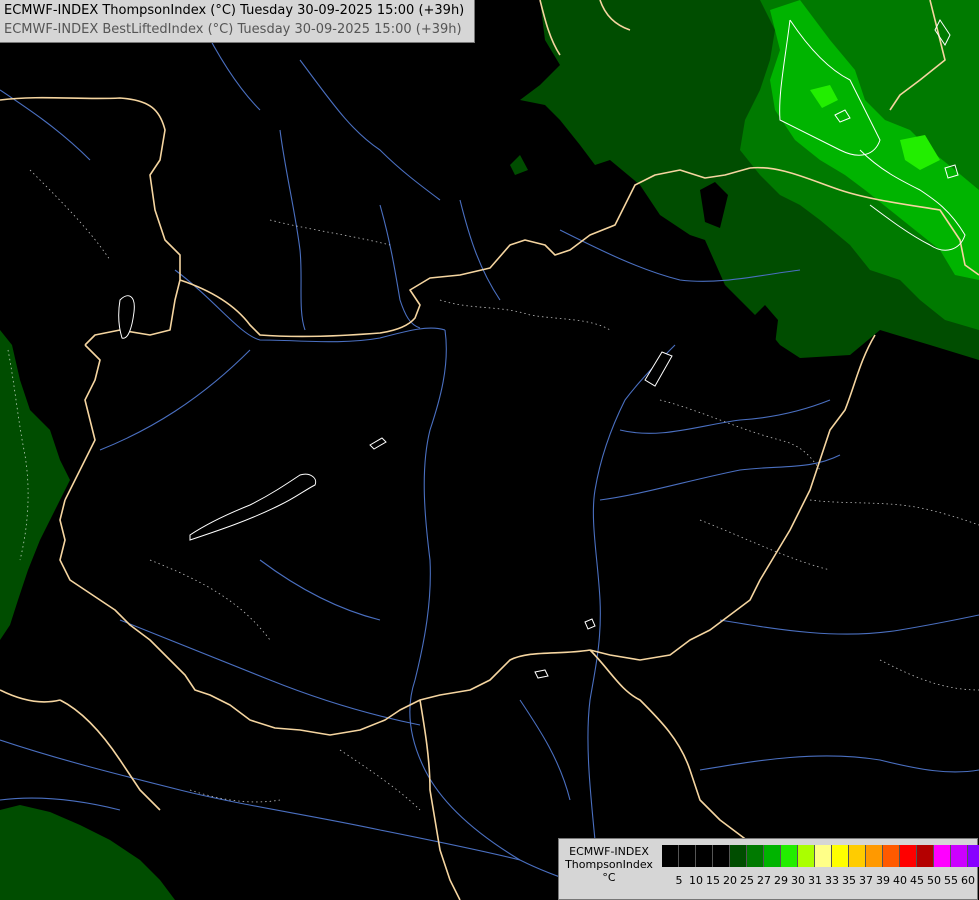 This screenshot has width=979, height=900. Describe the element at coordinates (815, 880) in the screenshot. I see `legend-tick: 31` at that location.